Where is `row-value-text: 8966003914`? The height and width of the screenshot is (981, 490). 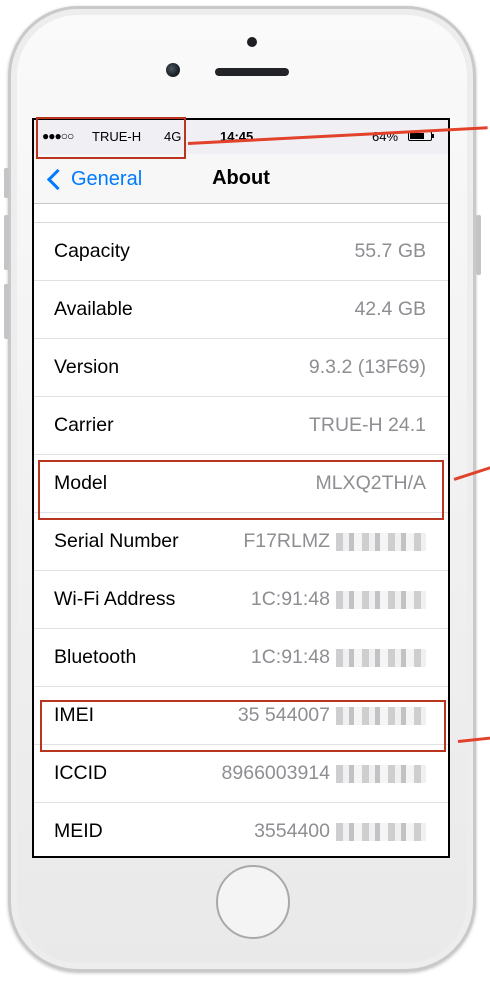
row-value-text: 8966003914 is located at coordinates (275, 773).